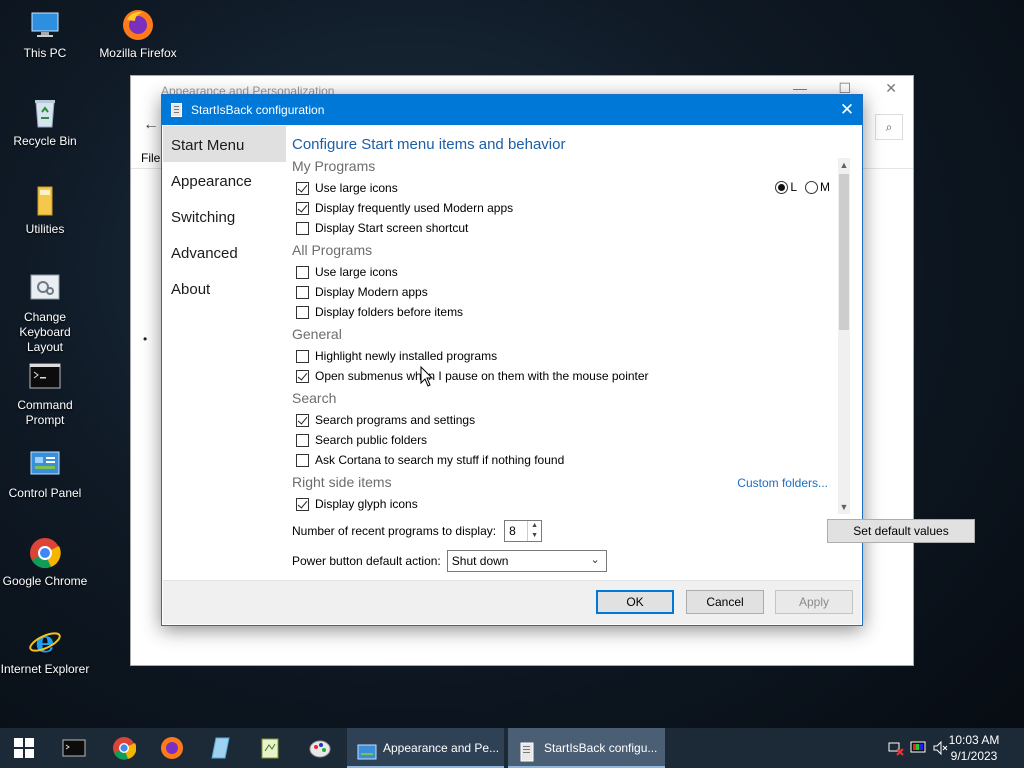 Image resolution: width=1024 pixels, height=768 pixels. I want to click on desktop-icon-change-keyboard-layout: Change Keyboard Layout, so click(45, 313).